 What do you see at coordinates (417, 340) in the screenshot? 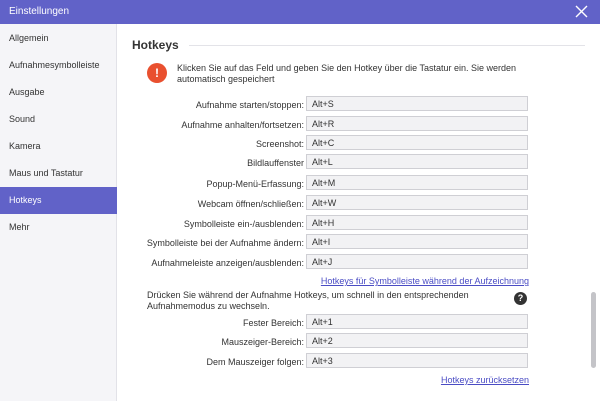
I see `hotkey-mauszeiger-bereich-input` at bounding box center [417, 340].